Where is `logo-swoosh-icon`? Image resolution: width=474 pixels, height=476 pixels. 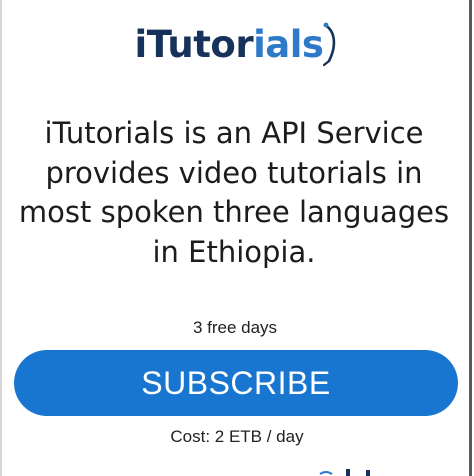
logo-swoosh-icon is located at coordinates (329, 44).